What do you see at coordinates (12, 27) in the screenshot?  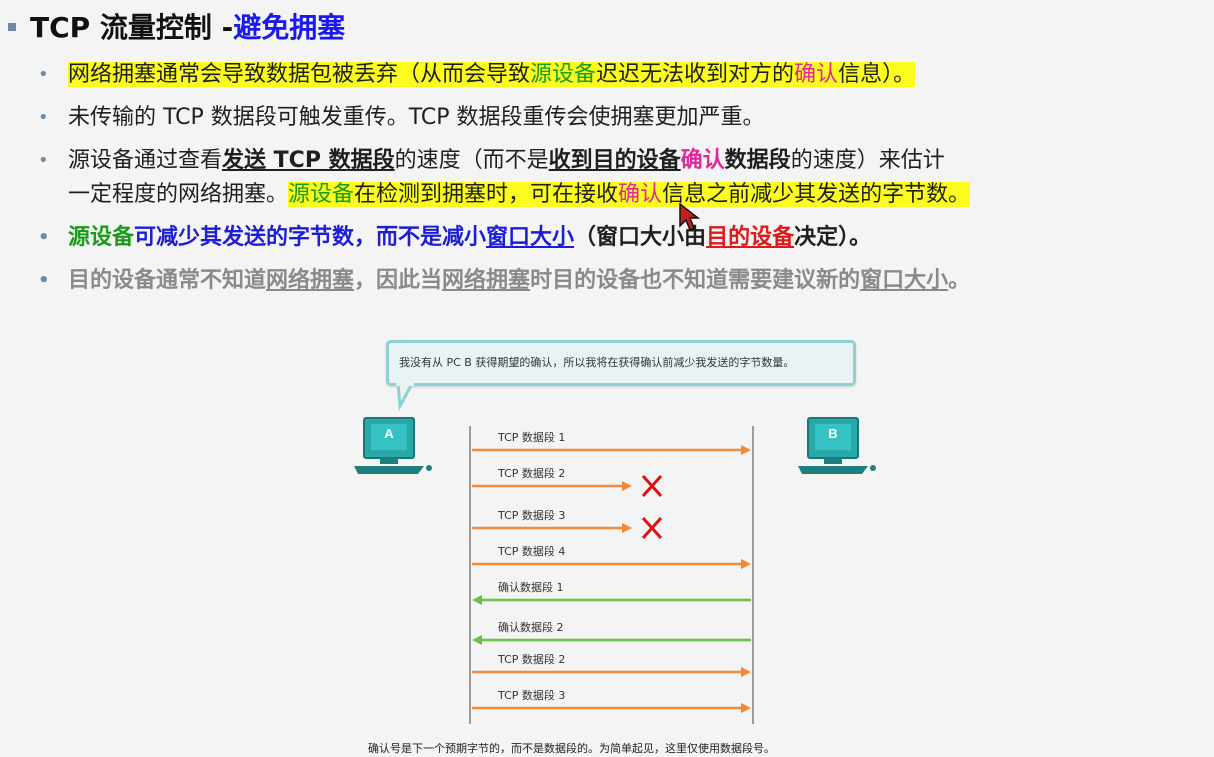 I see `title-bullet-icon` at bounding box center [12, 27].